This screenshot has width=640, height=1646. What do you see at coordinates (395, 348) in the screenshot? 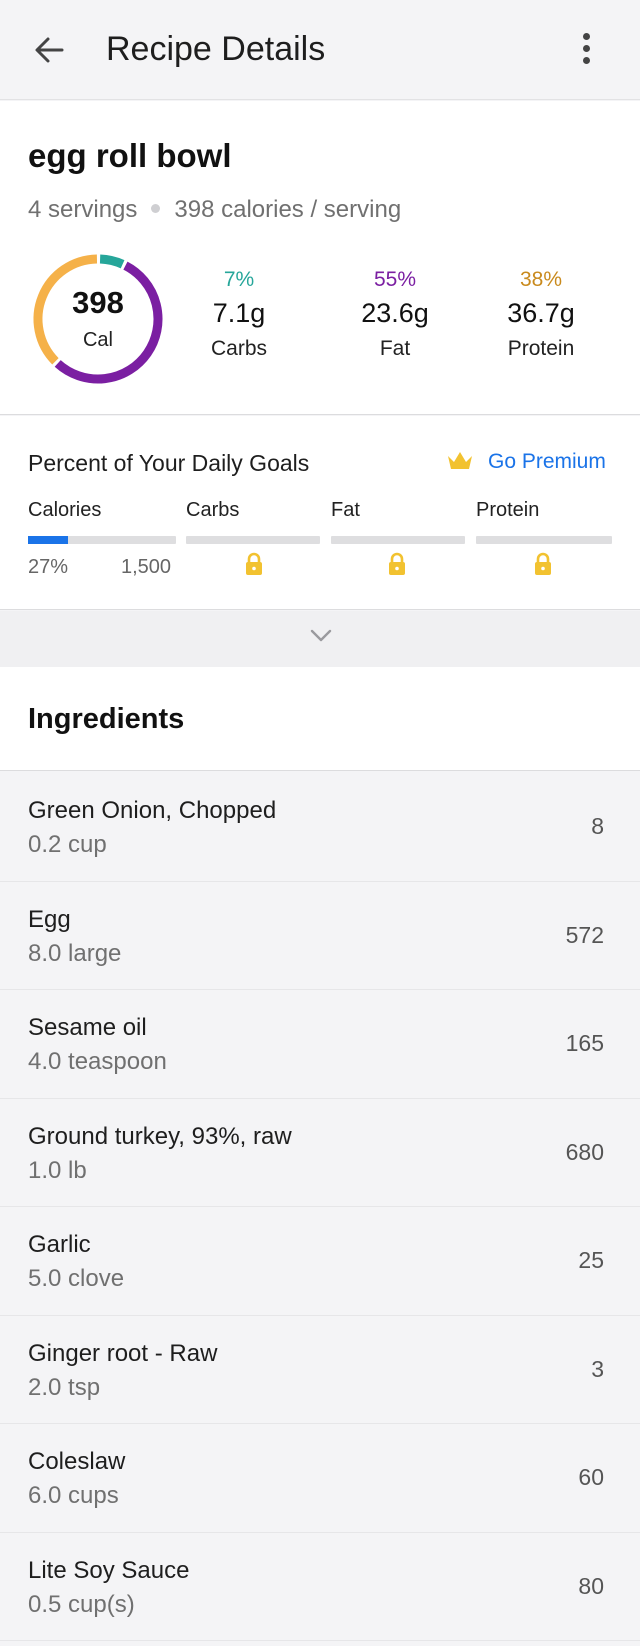
I see `macro-name: Fat` at bounding box center [395, 348].